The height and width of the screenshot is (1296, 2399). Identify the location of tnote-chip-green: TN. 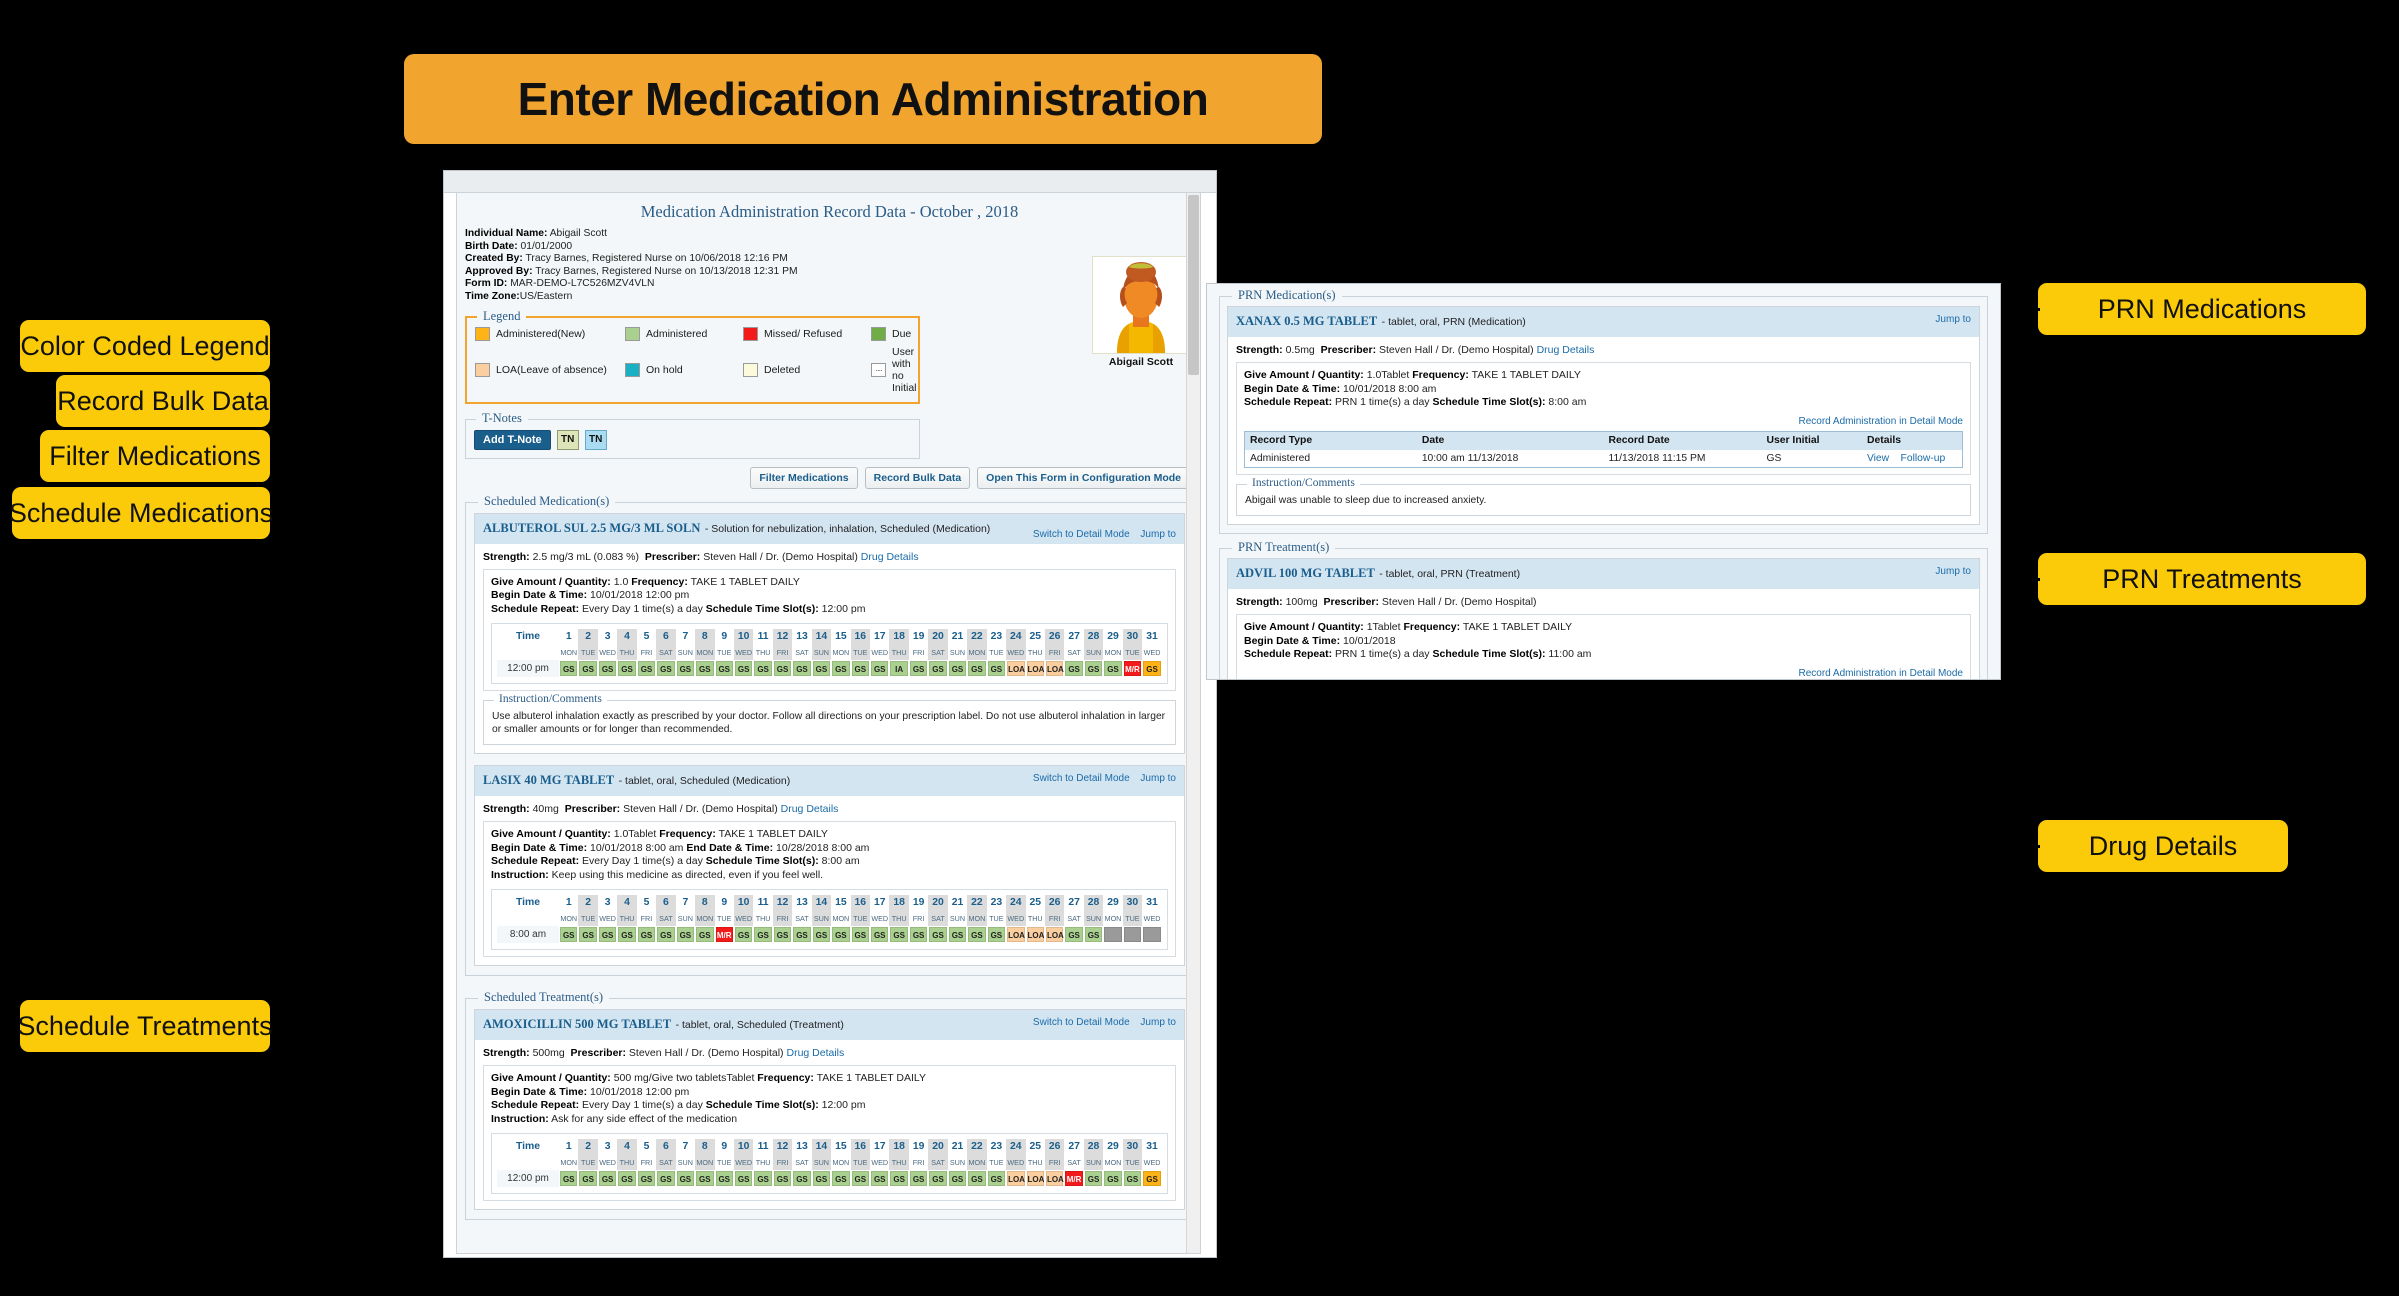
(567, 439).